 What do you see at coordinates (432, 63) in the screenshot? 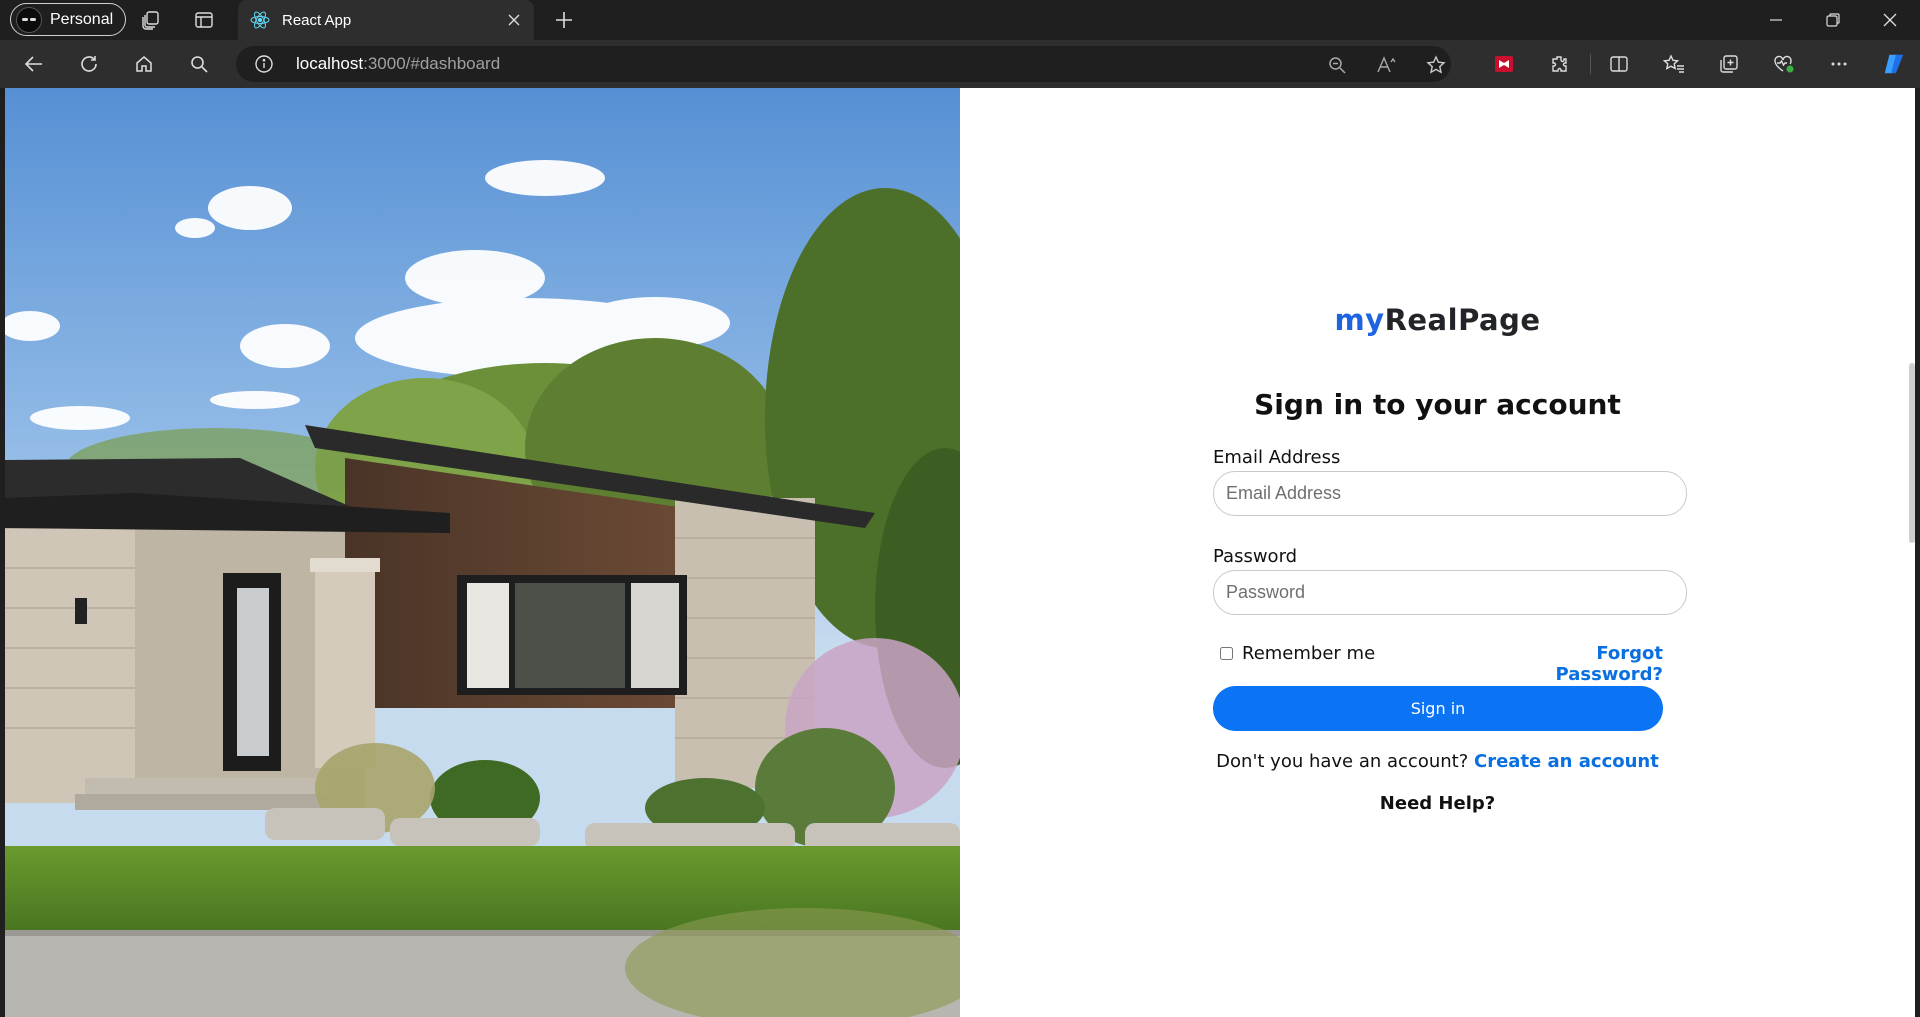
I see `url-path: :3000/#dashboard` at bounding box center [432, 63].